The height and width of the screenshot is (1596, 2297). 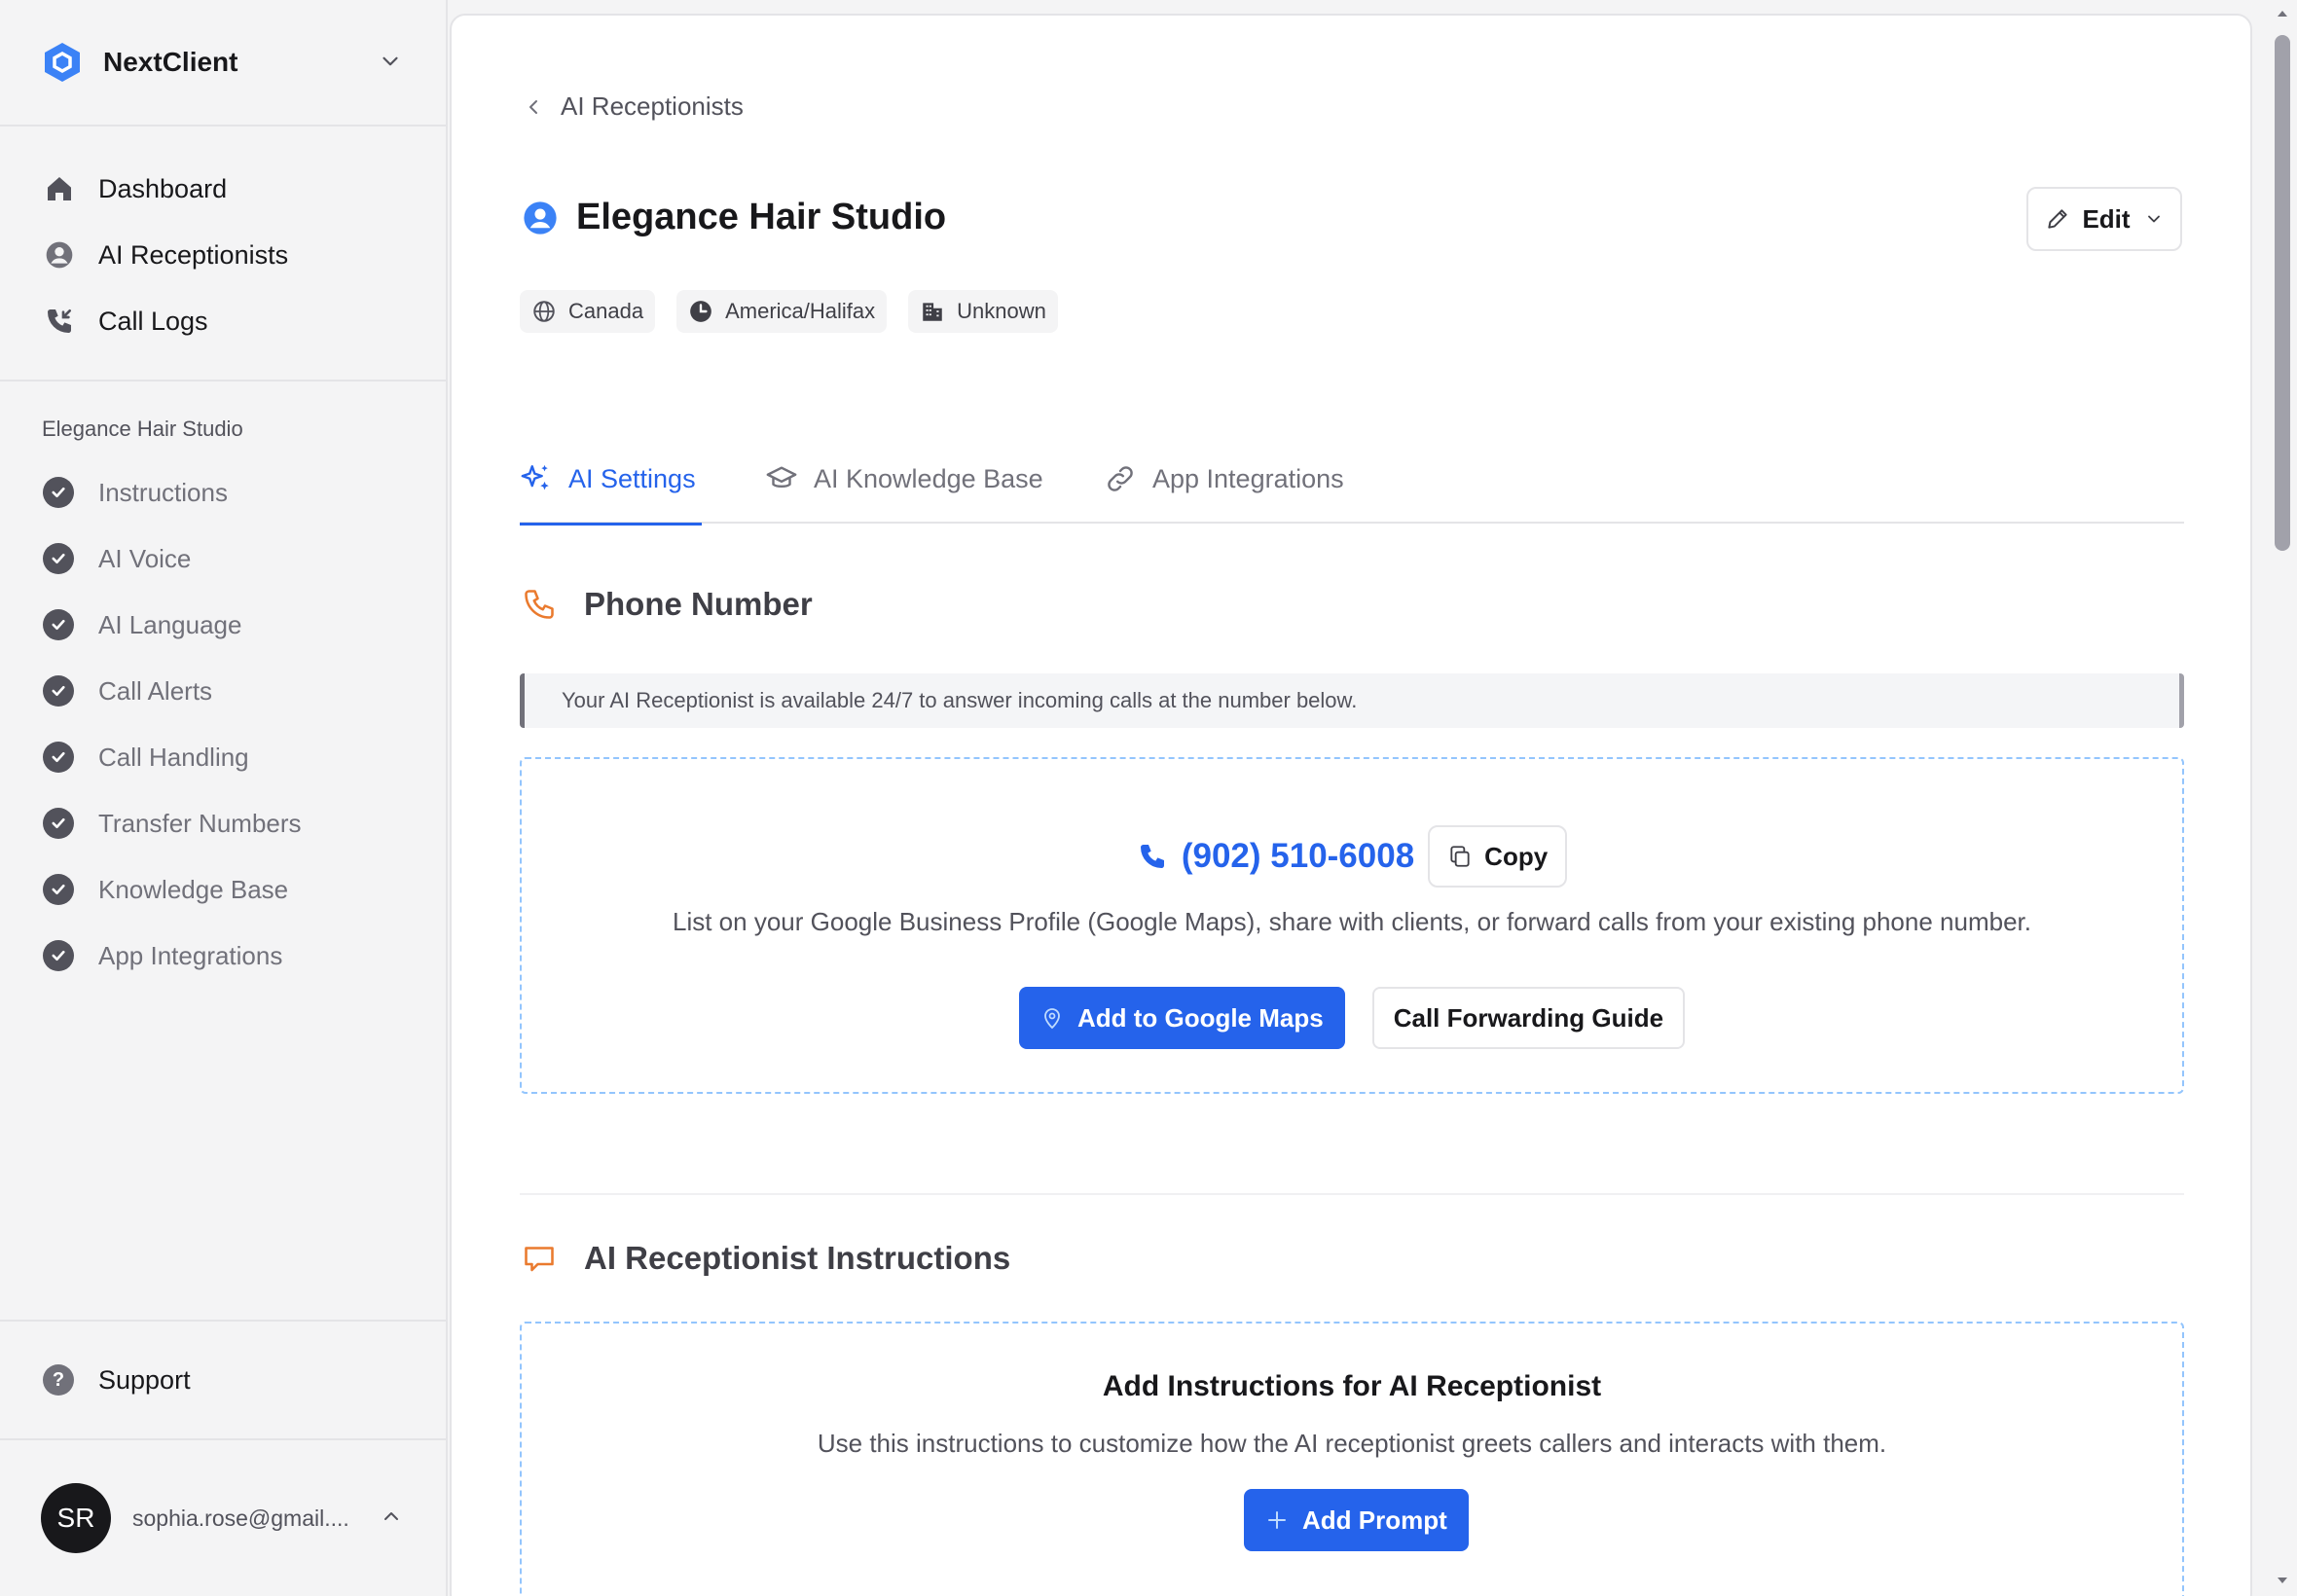 I want to click on add-to-google-maps-button: Add to Google Maps, so click(x=1181, y=1018).